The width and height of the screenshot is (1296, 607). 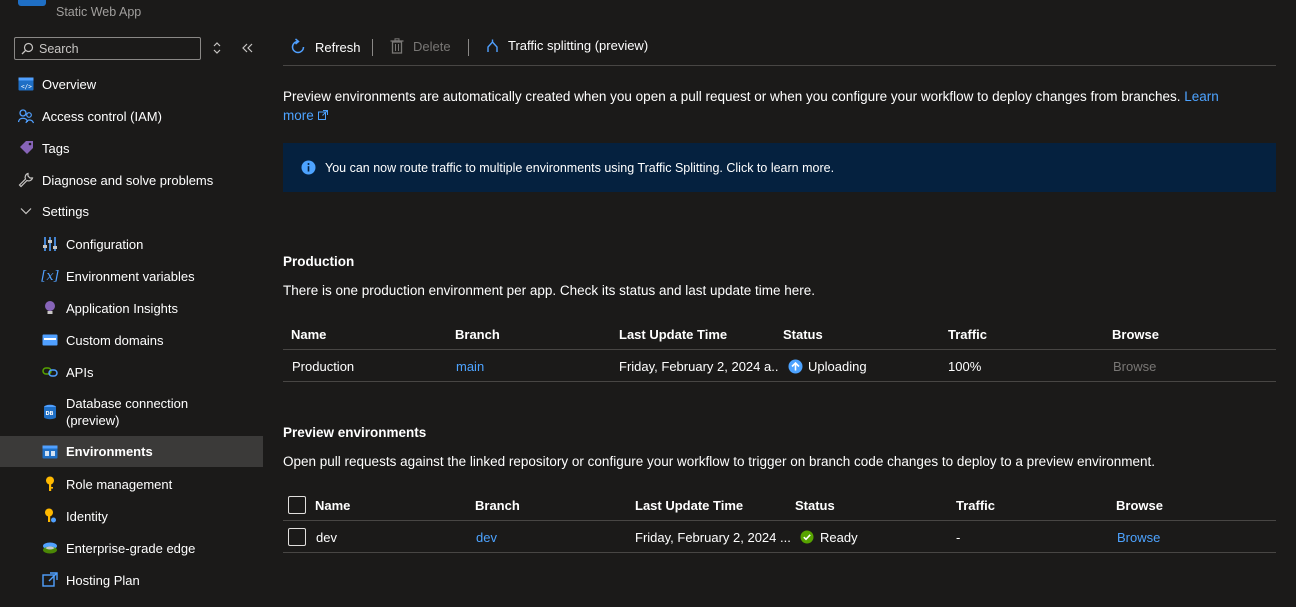 What do you see at coordinates (323, 366) in the screenshot?
I see `env-name: Production` at bounding box center [323, 366].